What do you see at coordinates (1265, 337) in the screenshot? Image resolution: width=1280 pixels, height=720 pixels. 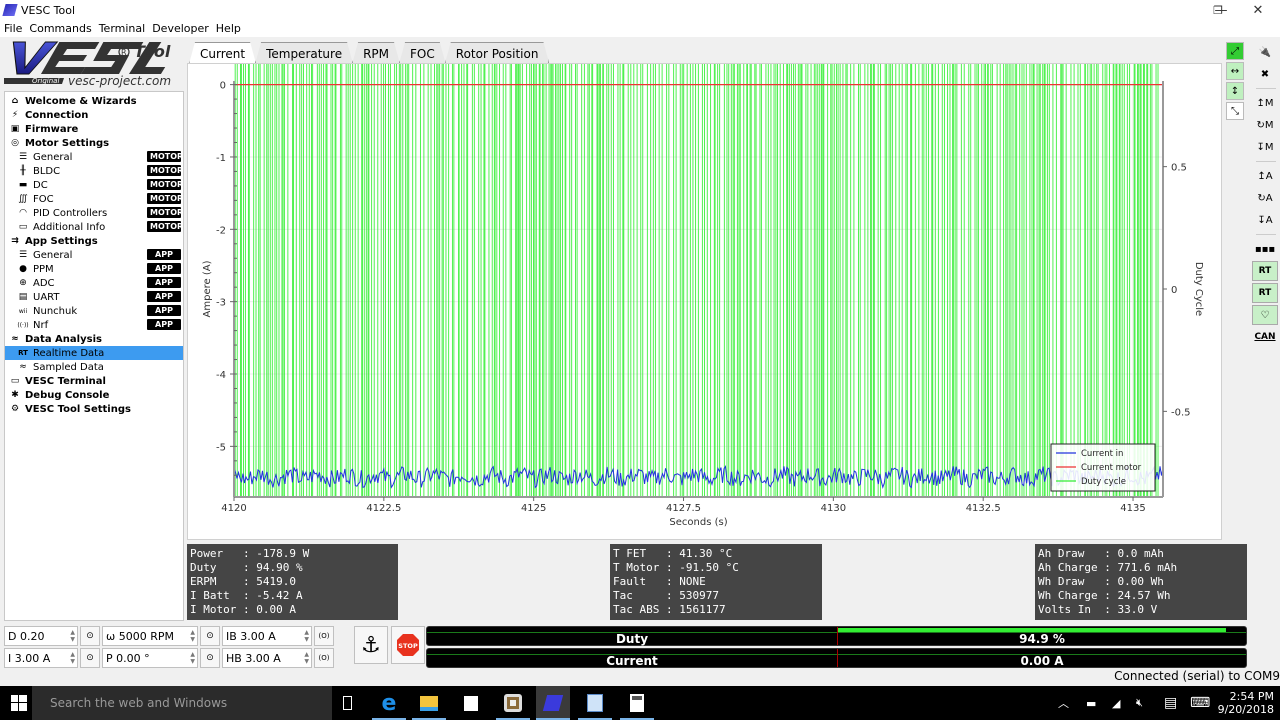 I see `can-forward-button: CAN` at bounding box center [1265, 337].